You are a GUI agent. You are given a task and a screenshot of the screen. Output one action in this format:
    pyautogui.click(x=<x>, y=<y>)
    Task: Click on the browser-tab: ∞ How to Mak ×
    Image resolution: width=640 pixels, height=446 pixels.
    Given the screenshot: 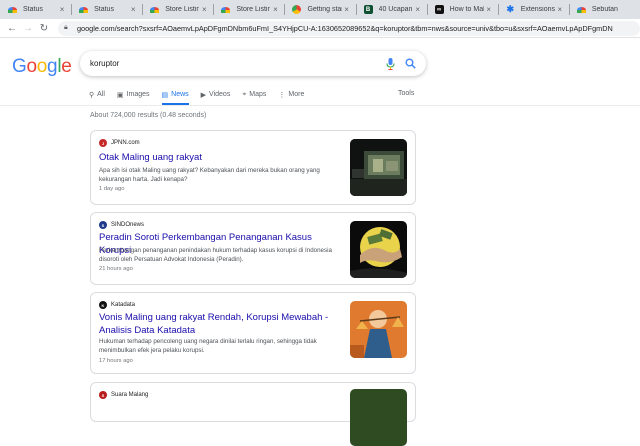 What is the action you would take?
    pyautogui.click(x=462, y=9)
    